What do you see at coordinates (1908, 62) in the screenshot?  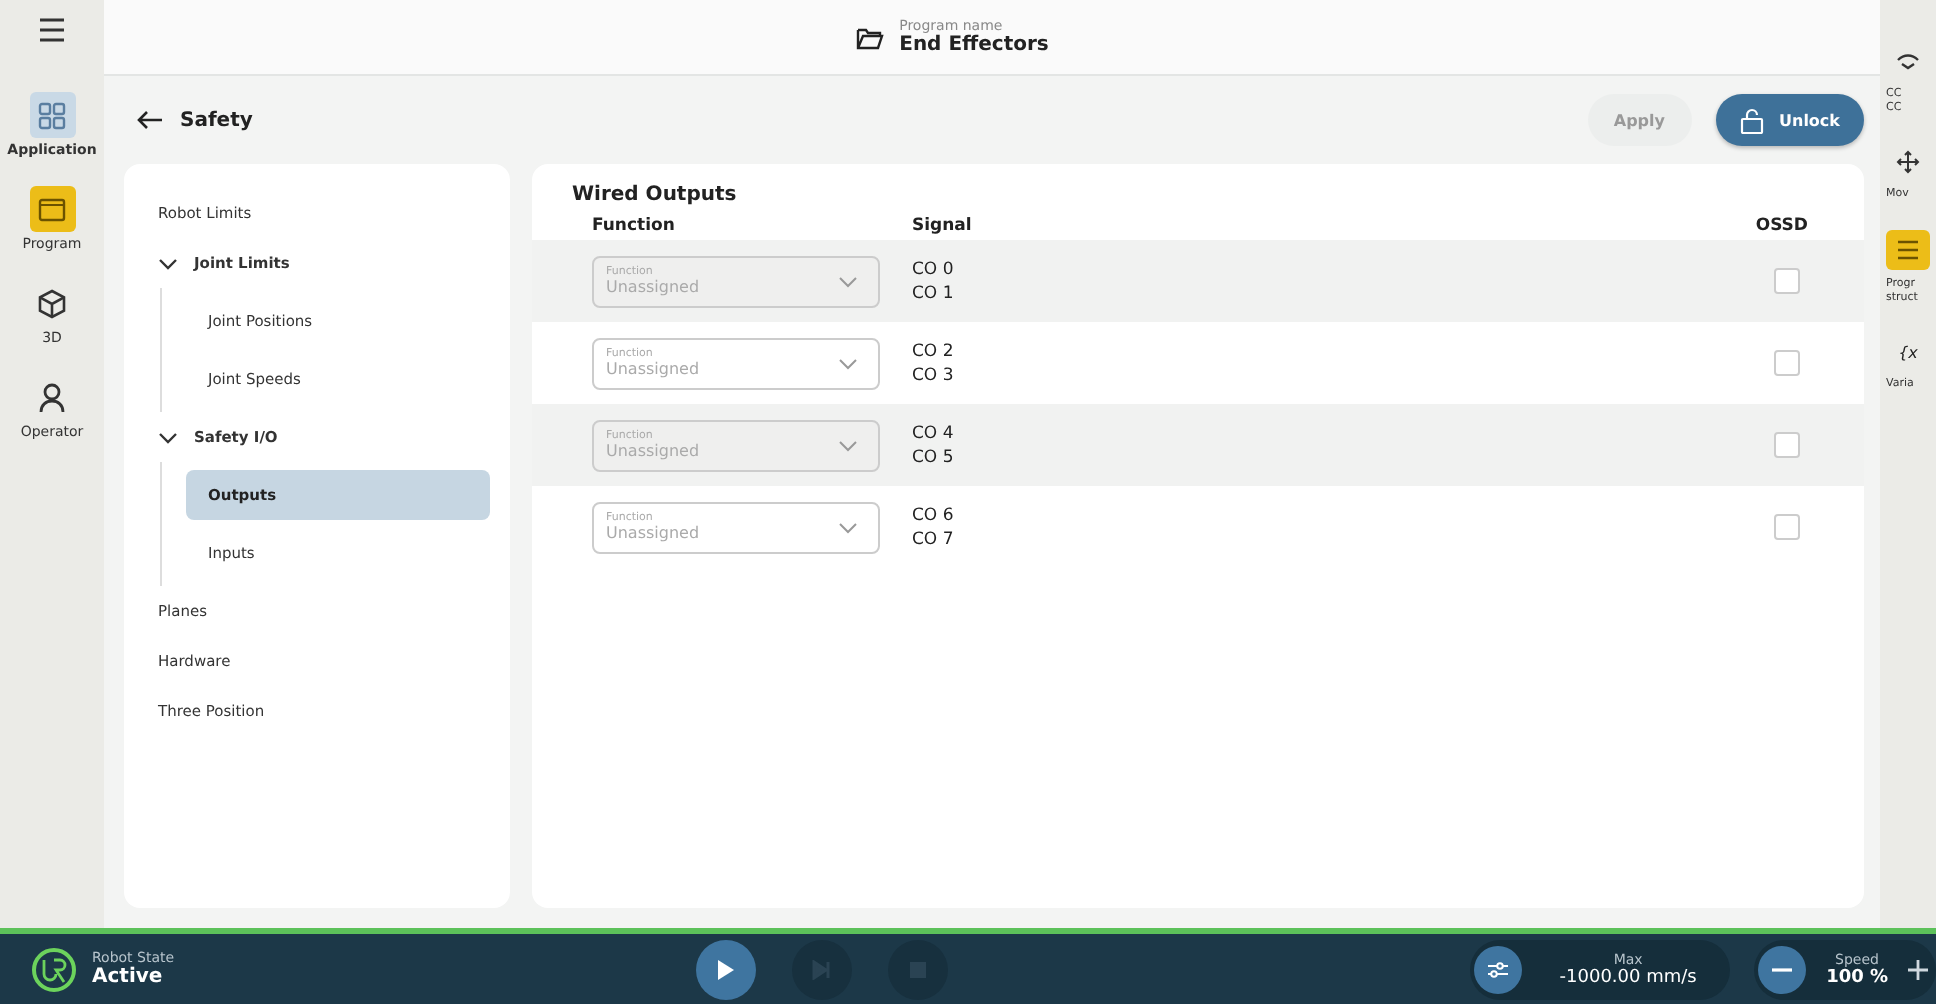 I see `tool-icon` at bounding box center [1908, 62].